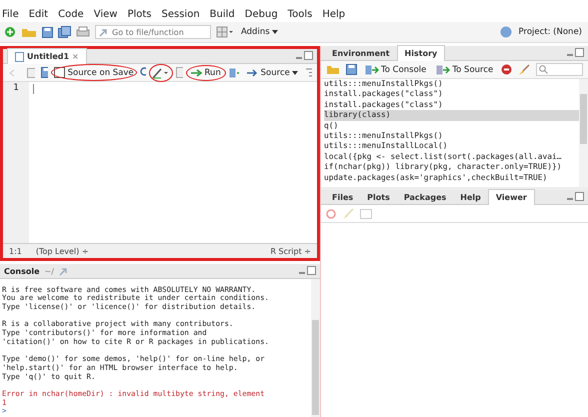  I want to click on to-source-button: To Source, so click(465, 69).